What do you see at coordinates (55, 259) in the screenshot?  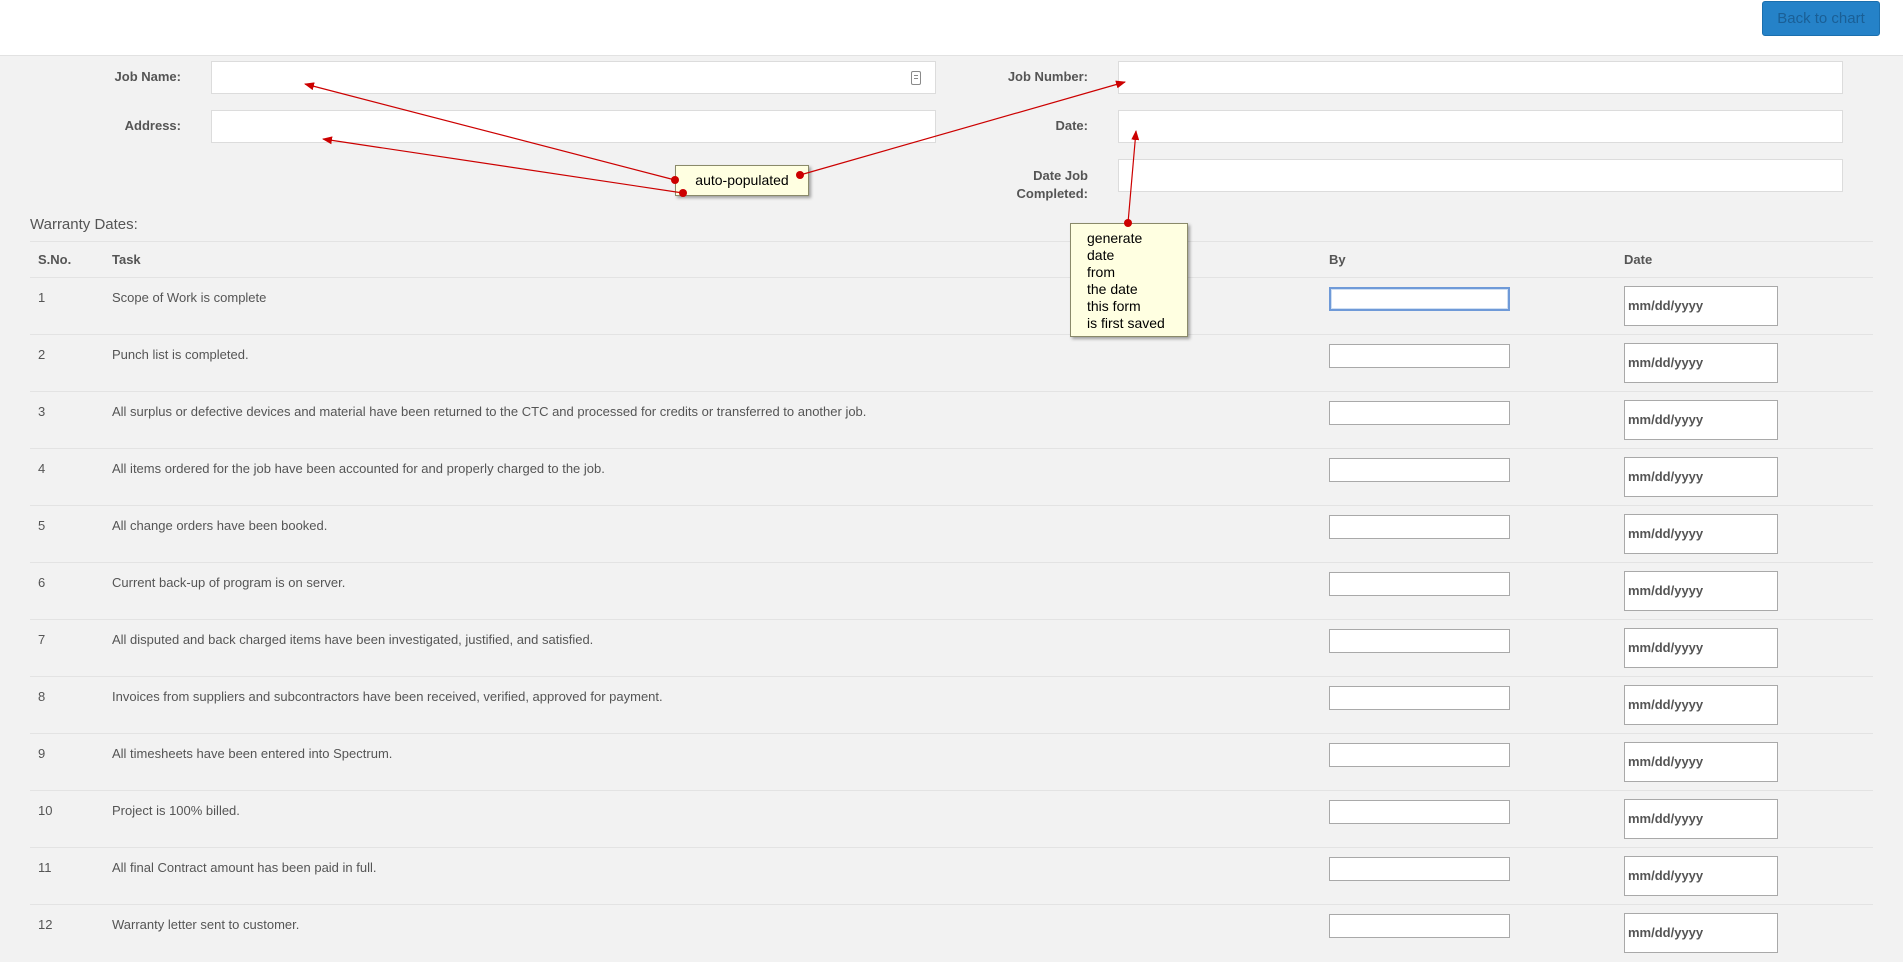 I see `col-header-sno: S.No.` at bounding box center [55, 259].